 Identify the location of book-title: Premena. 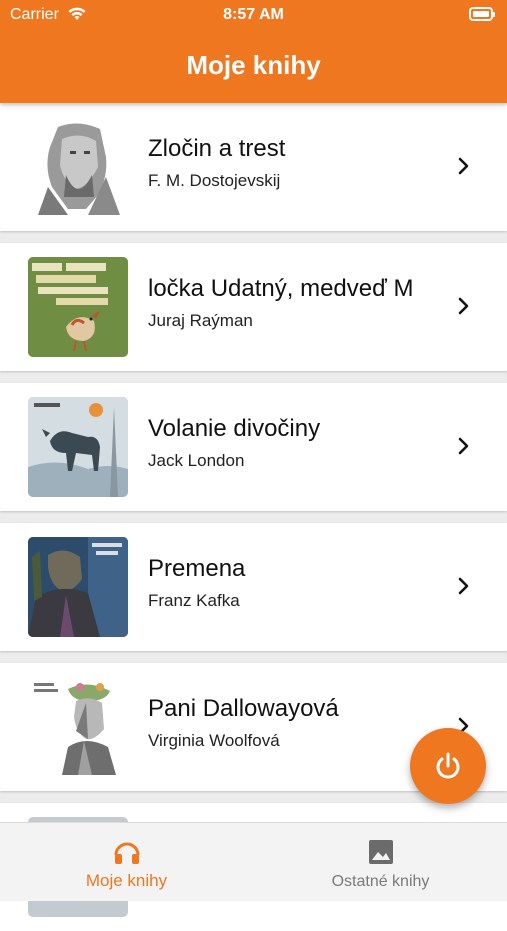
(197, 568).